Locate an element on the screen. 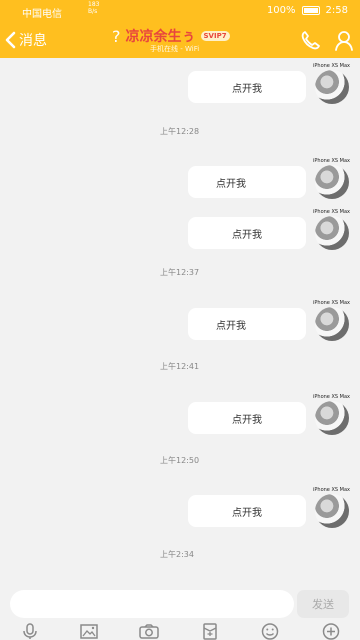 This screenshot has width=360, height=640. microphone-icon is located at coordinates (30, 631).